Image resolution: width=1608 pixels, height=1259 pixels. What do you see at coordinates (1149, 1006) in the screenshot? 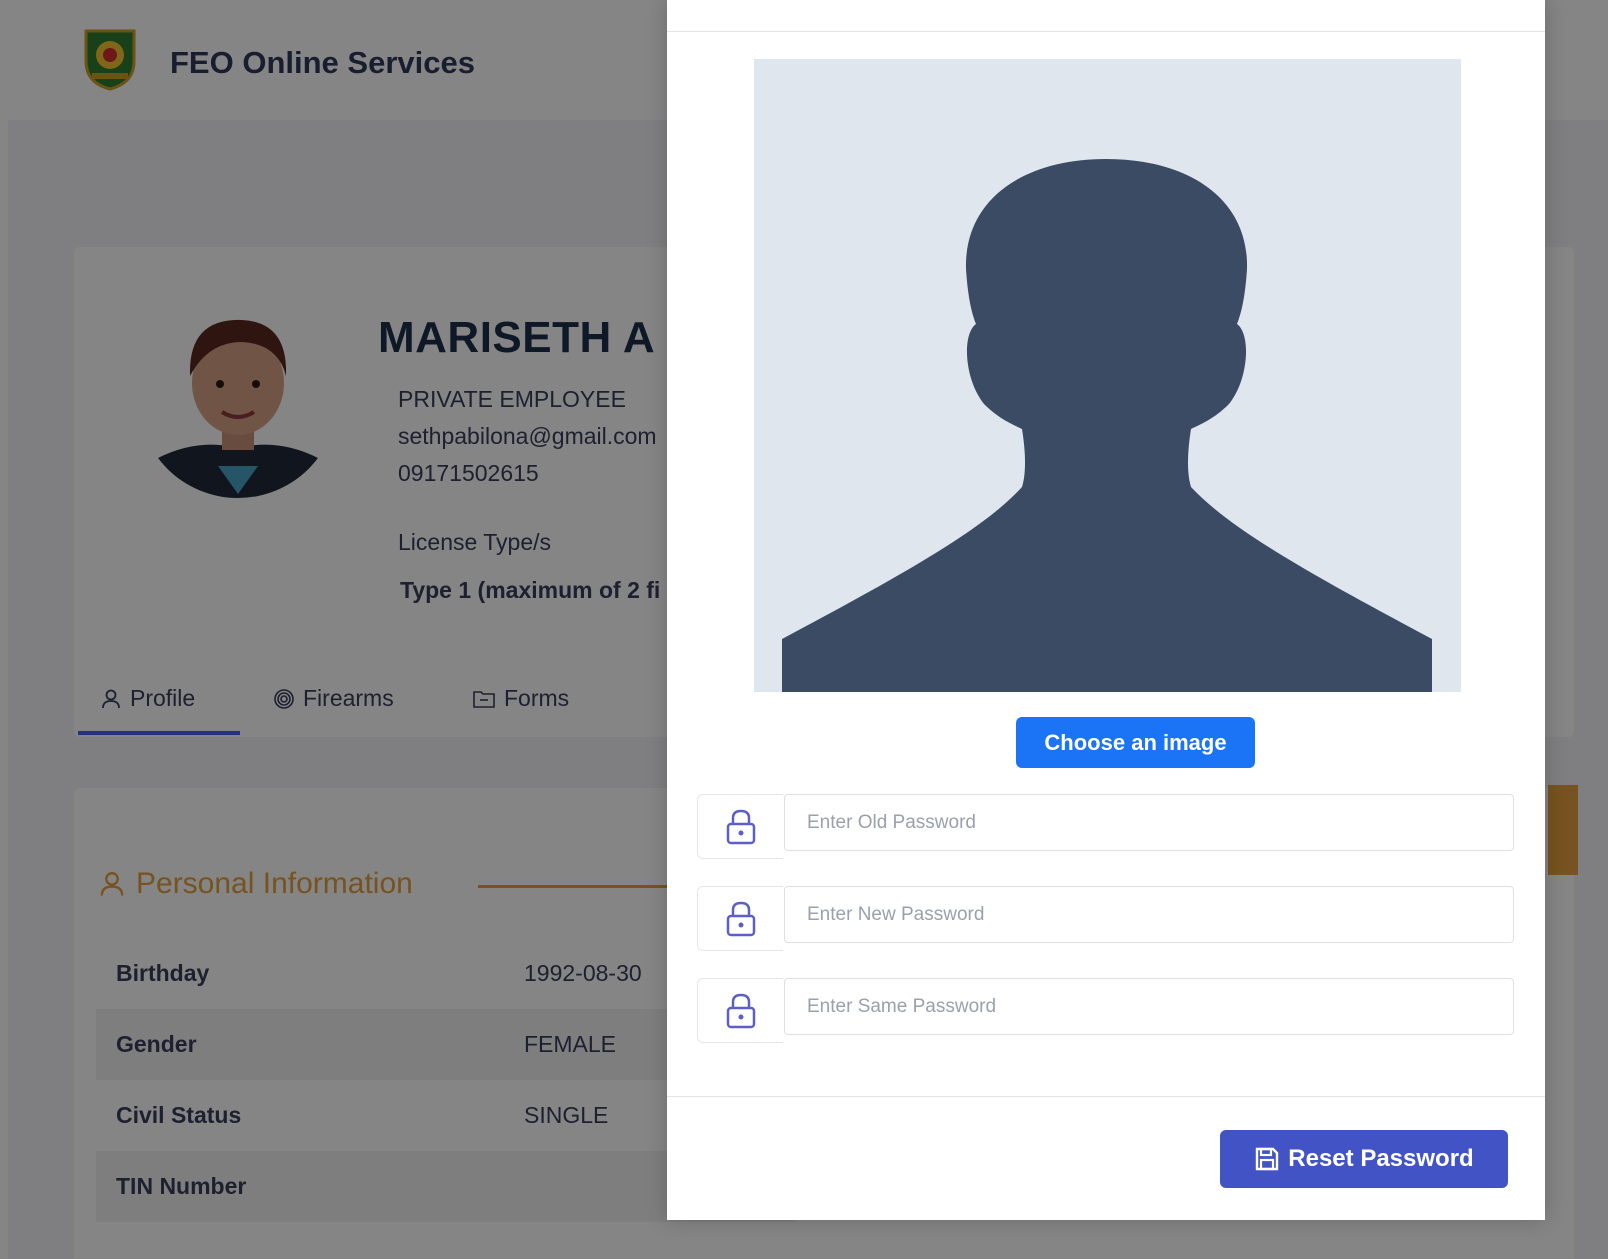
I see `confirm-password-input` at bounding box center [1149, 1006].